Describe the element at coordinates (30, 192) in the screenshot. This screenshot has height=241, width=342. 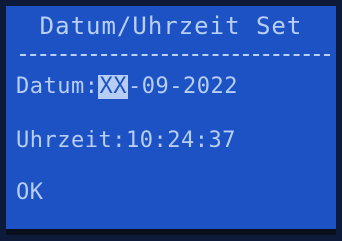
I see `ok-button: OK` at that location.